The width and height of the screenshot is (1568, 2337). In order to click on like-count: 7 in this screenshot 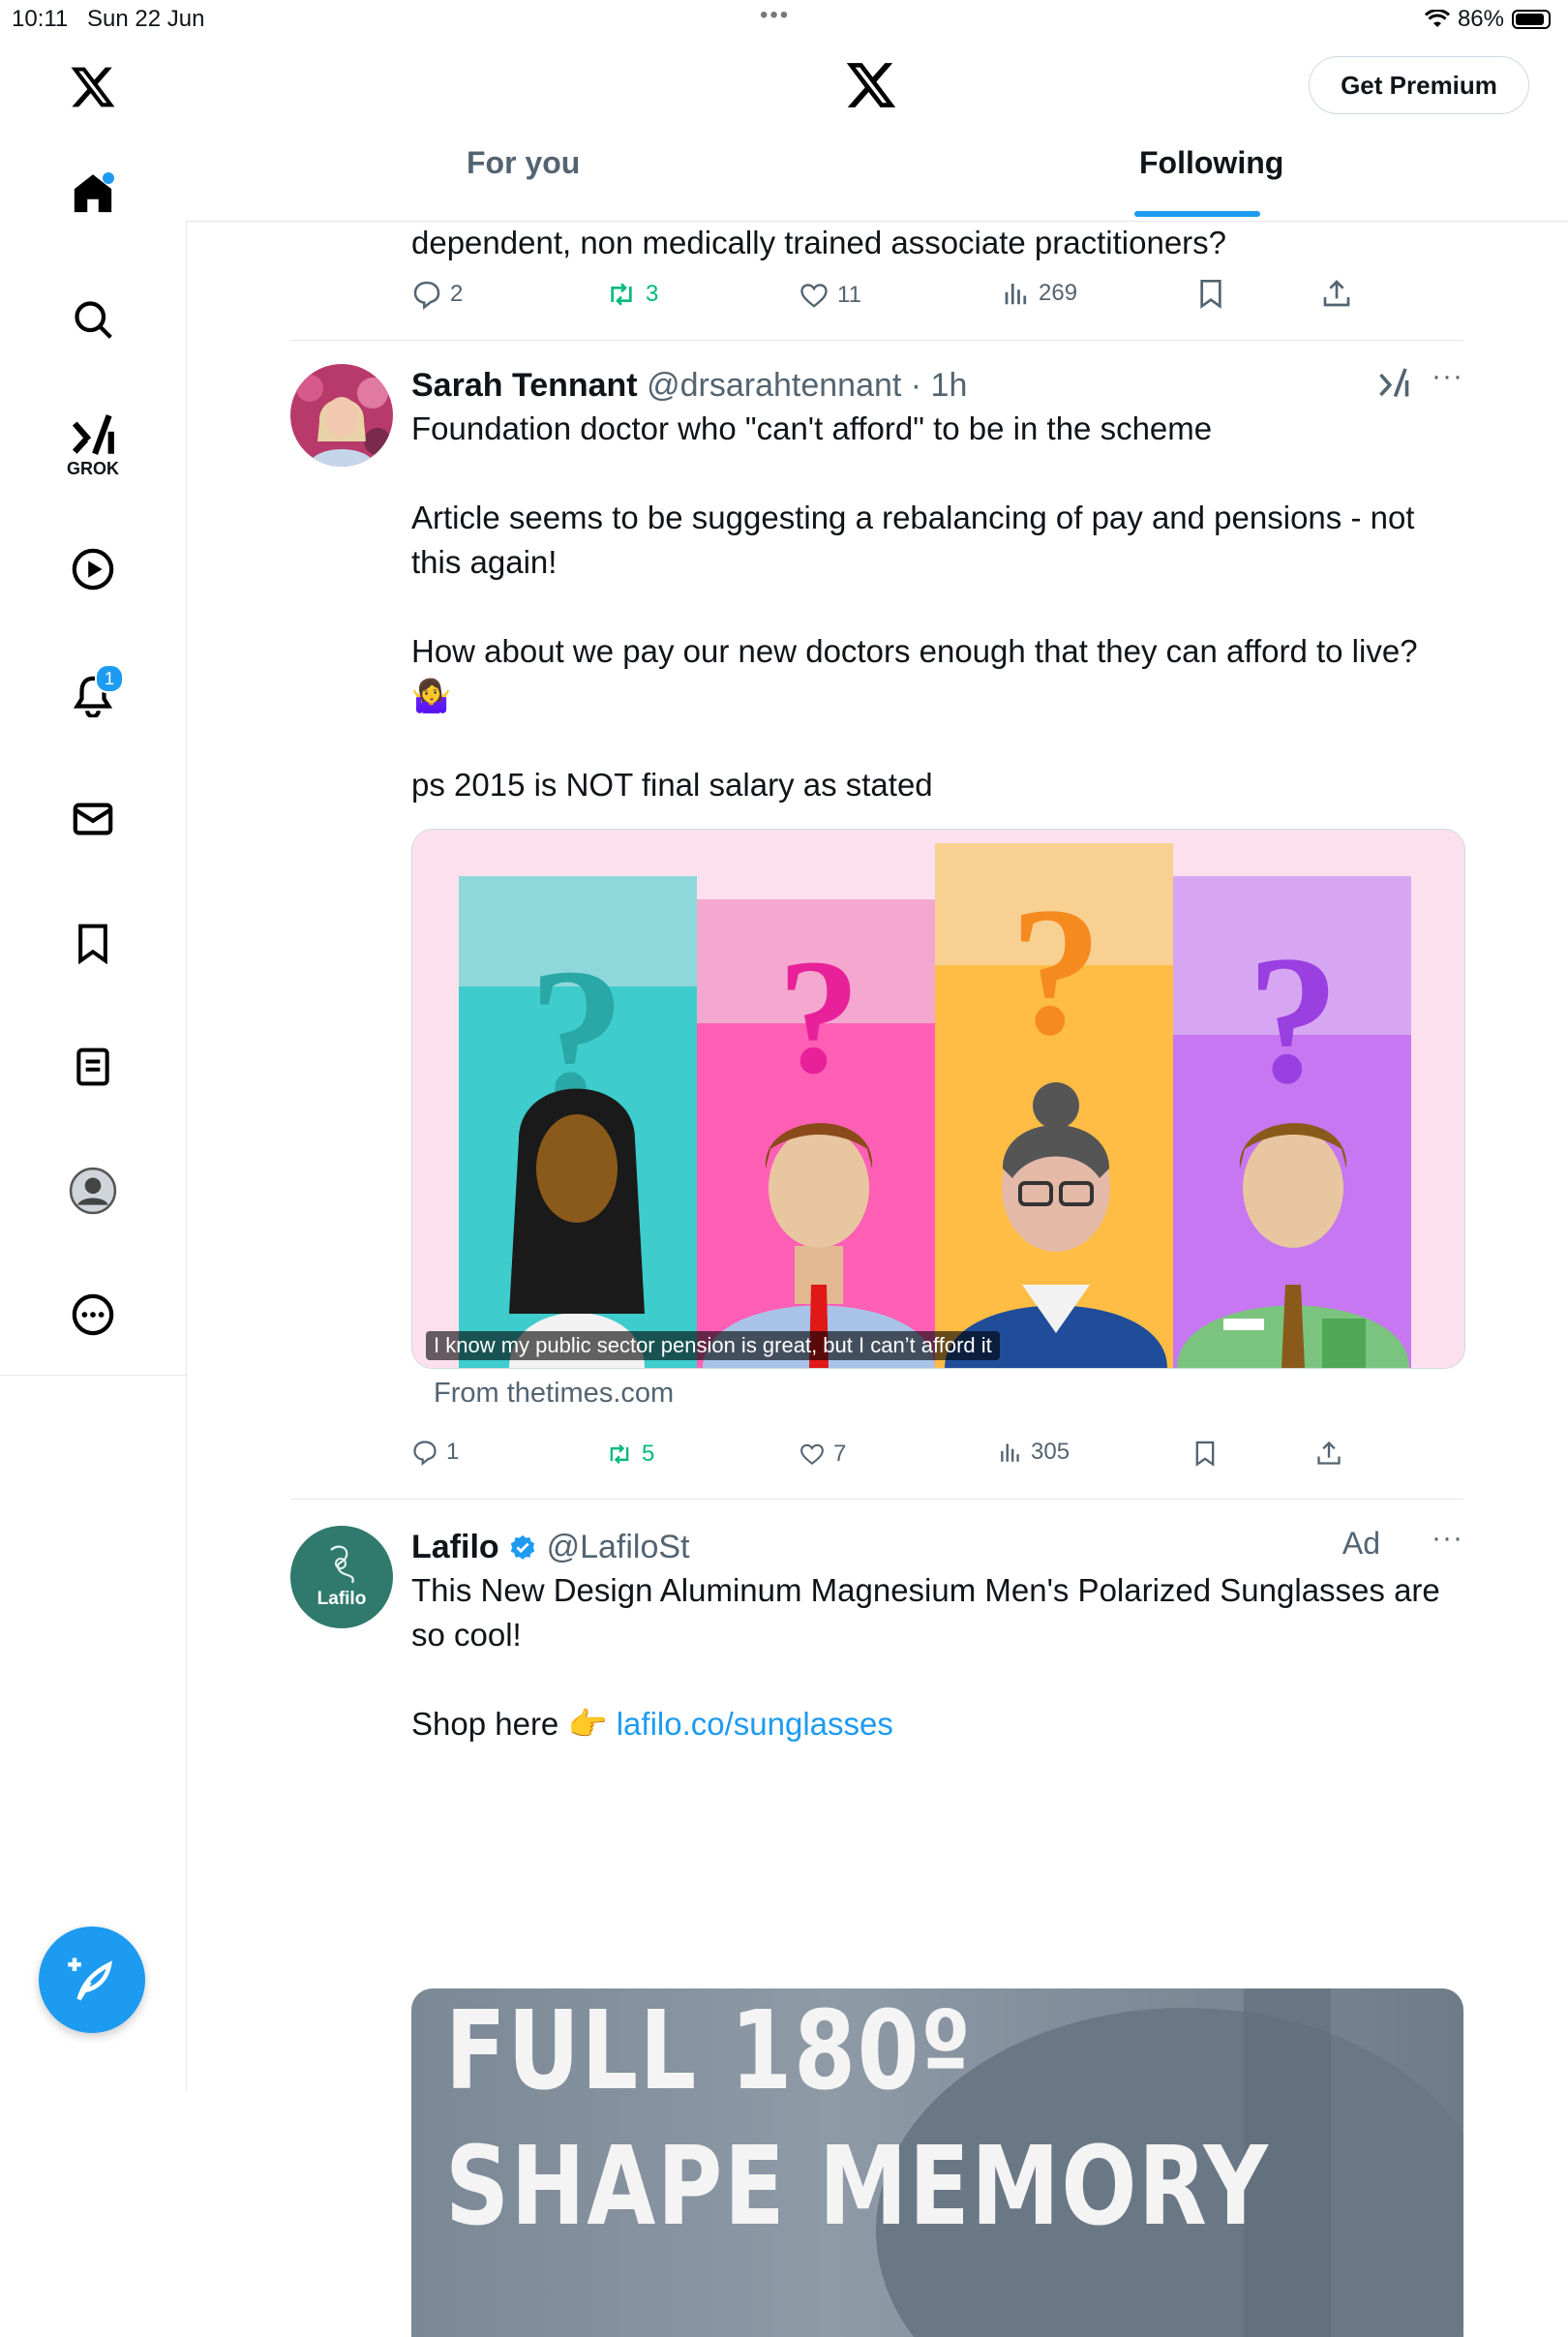, I will do `click(840, 1454)`.